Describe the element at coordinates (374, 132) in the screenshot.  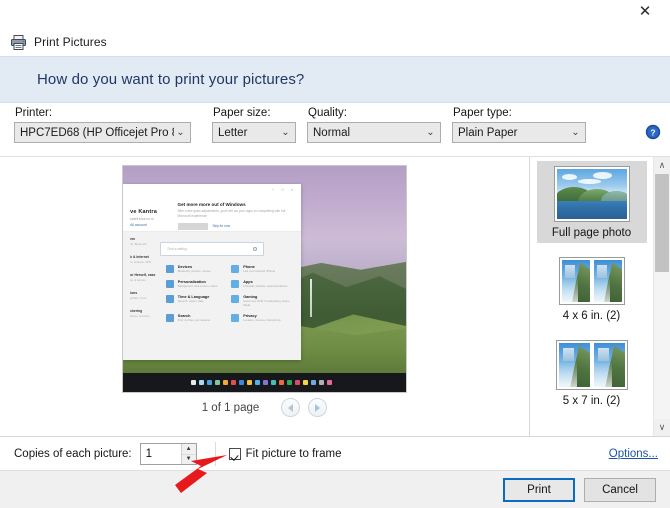
I see `quality-select: Normal ⌄` at that location.